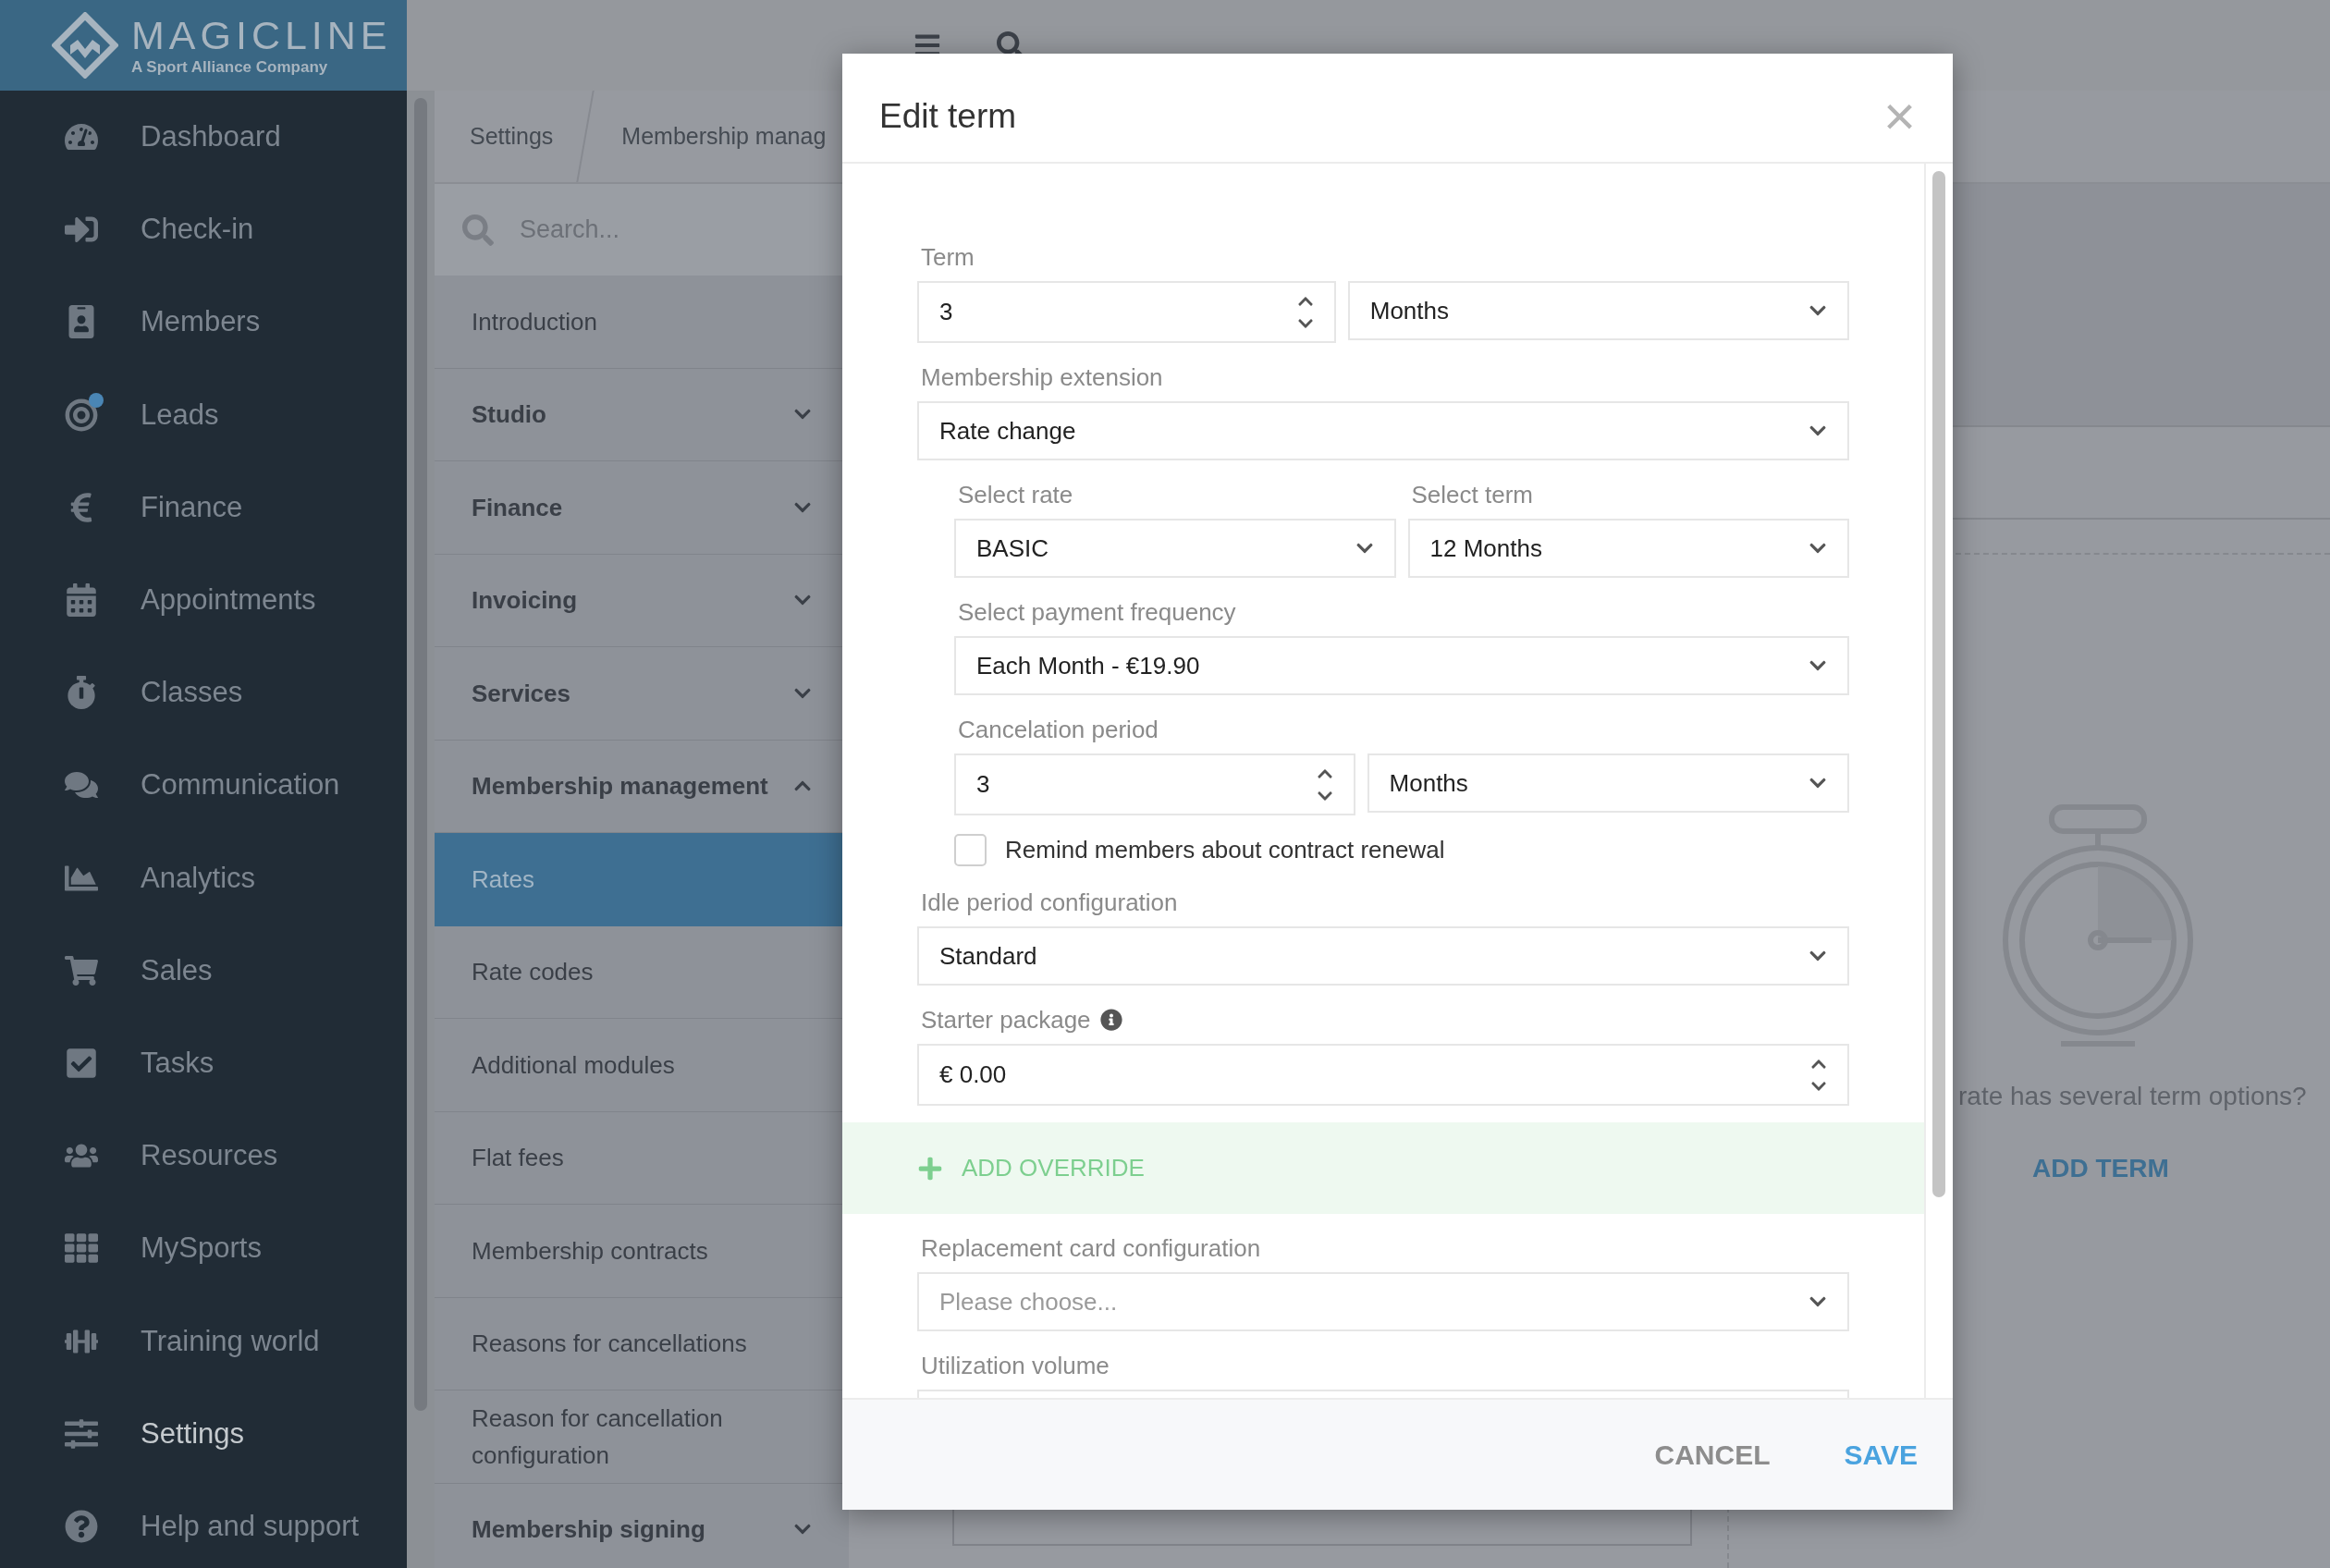 The height and width of the screenshot is (1568, 2330). I want to click on breadcrumb-link: Settings, so click(510, 137).